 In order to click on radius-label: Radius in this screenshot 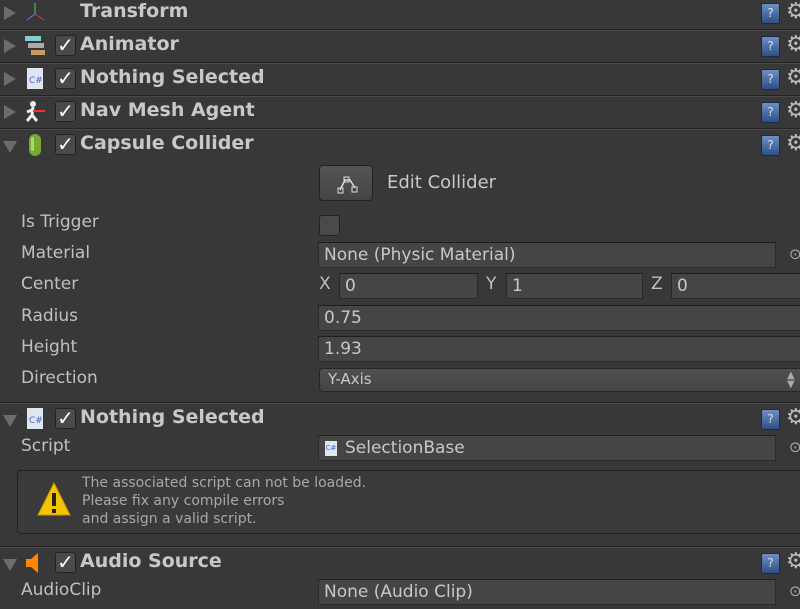, I will do `click(50, 316)`.